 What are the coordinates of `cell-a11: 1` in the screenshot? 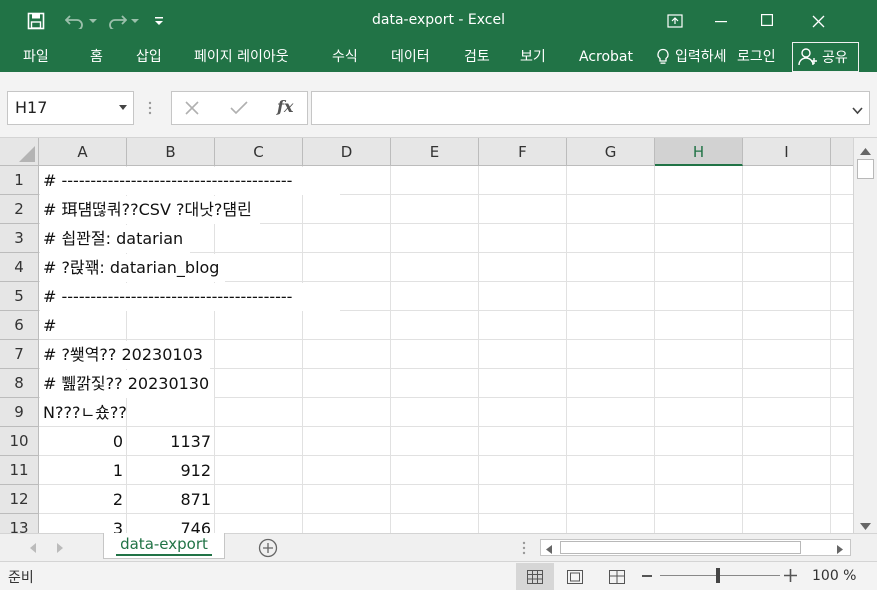 It's located at (81, 471).